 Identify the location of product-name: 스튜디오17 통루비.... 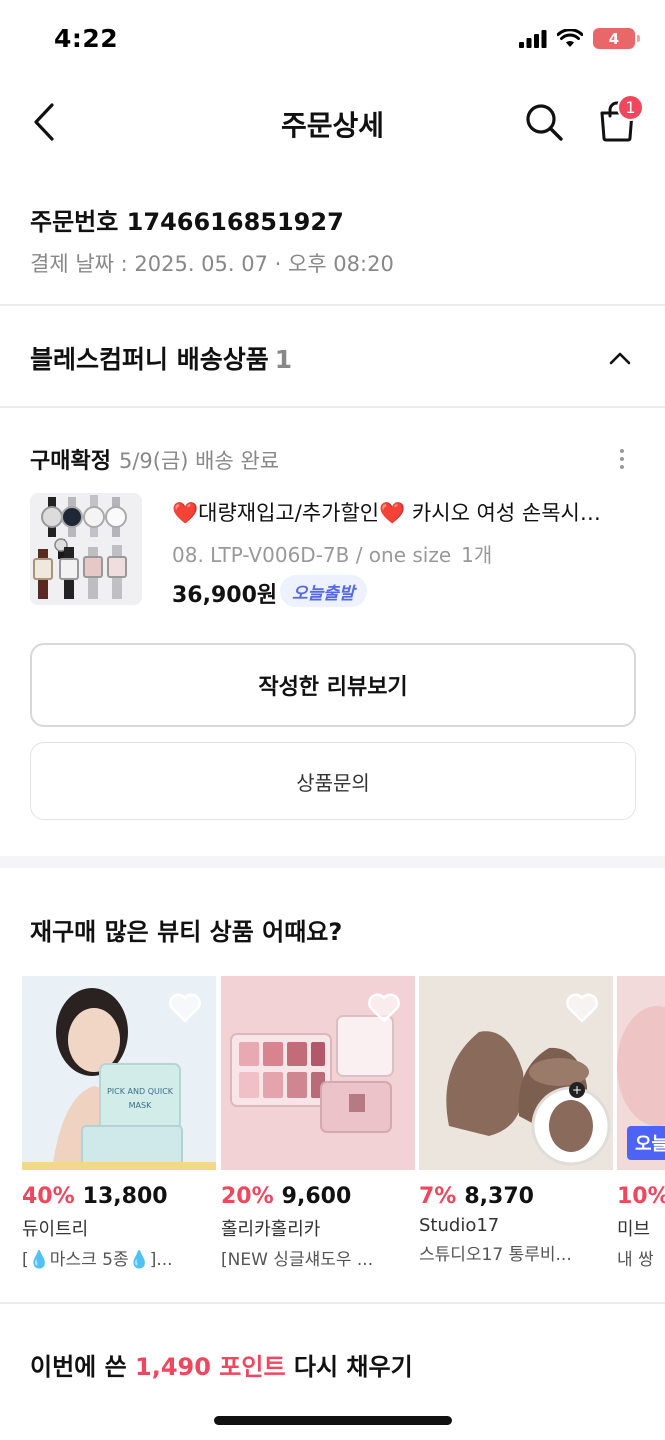
(495, 1255).